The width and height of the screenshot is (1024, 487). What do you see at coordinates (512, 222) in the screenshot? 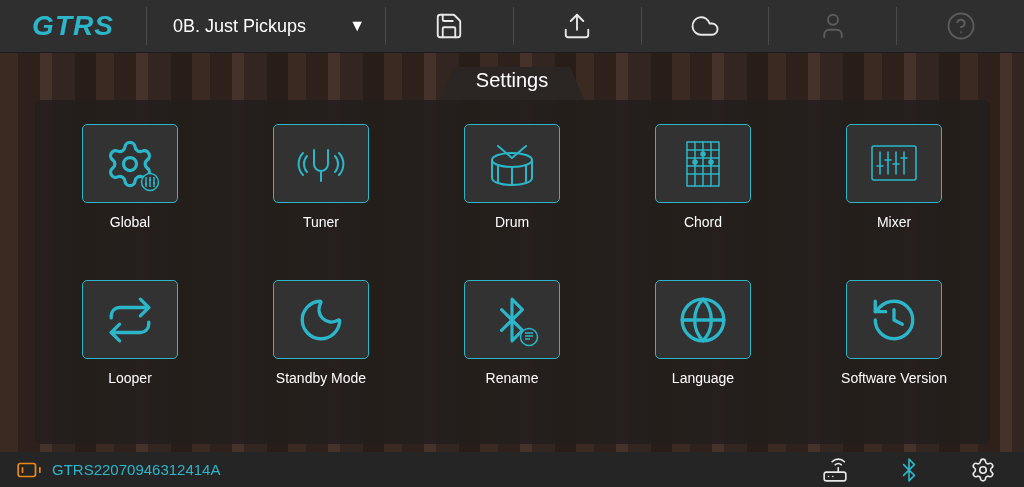
I see `tile-label: Drum` at bounding box center [512, 222].